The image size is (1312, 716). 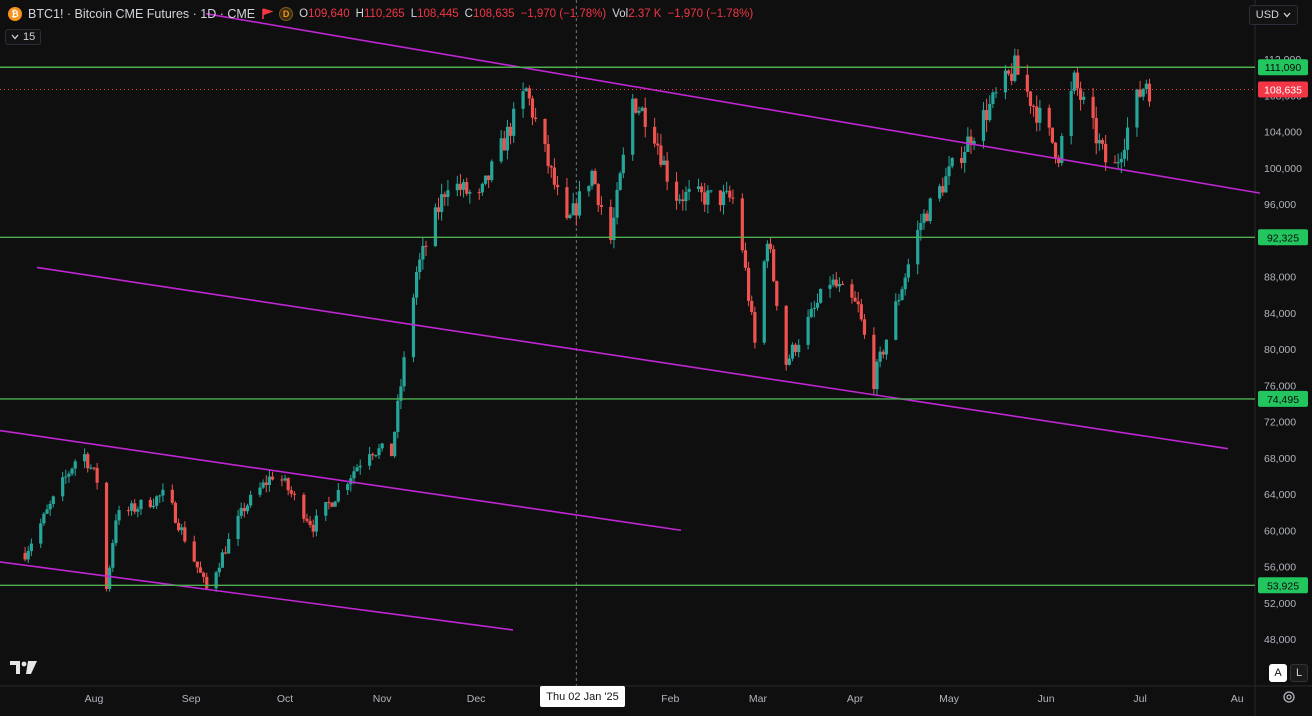 What do you see at coordinates (304, 14) in the screenshot?
I see `open-label: O` at bounding box center [304, 14].